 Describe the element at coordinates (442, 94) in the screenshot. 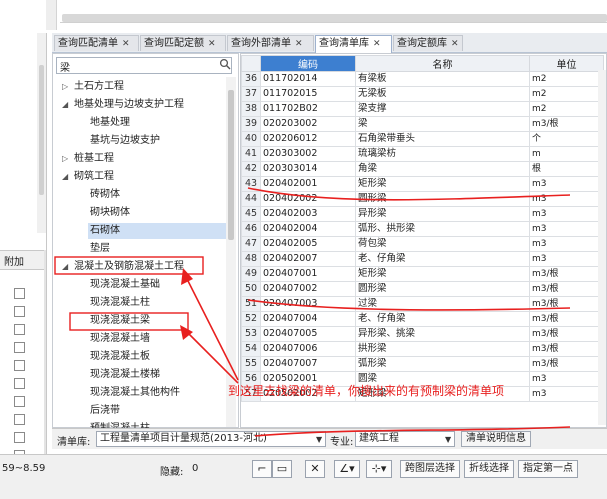

I see `row-name: 无梁板` at that location.